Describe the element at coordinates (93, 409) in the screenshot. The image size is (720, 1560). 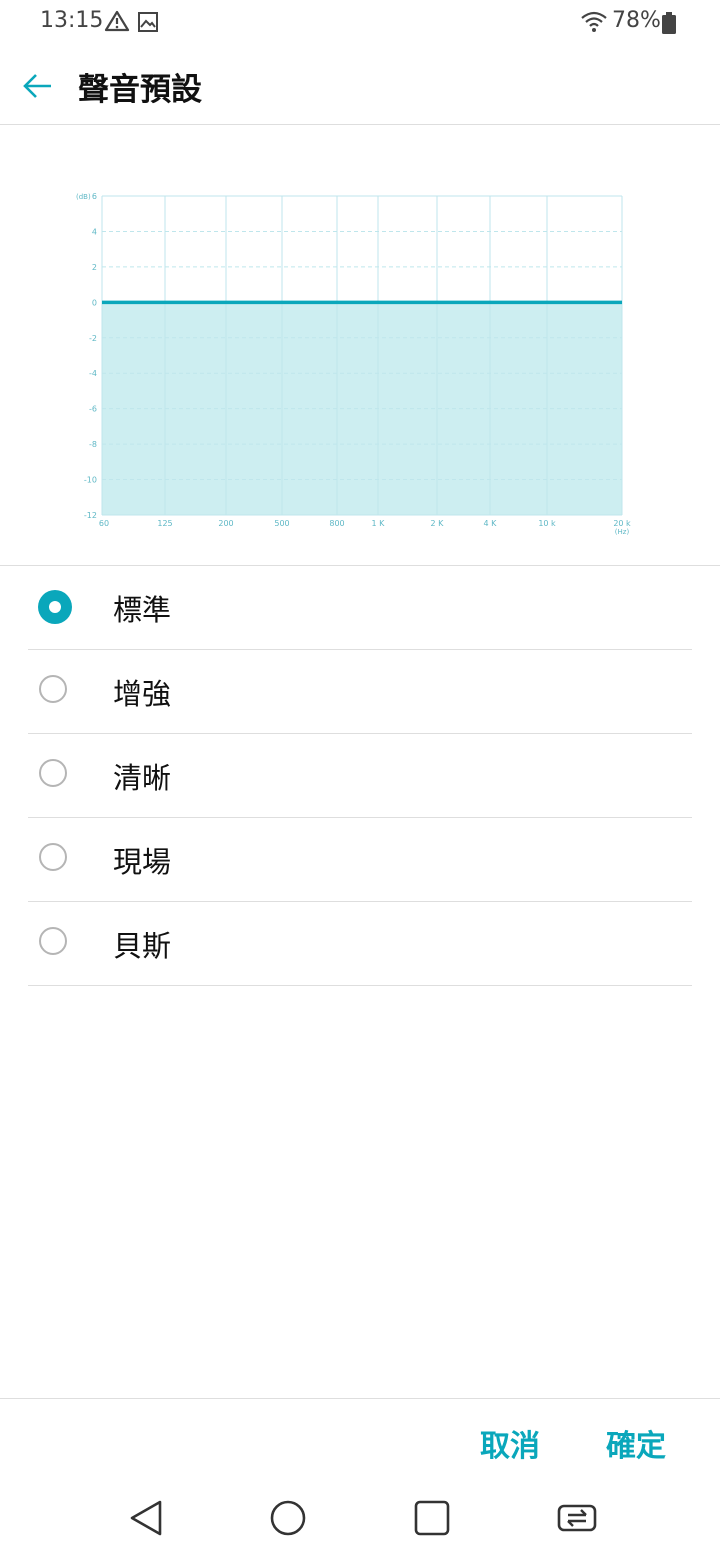
I see `y-tick-label: -6` at that location.